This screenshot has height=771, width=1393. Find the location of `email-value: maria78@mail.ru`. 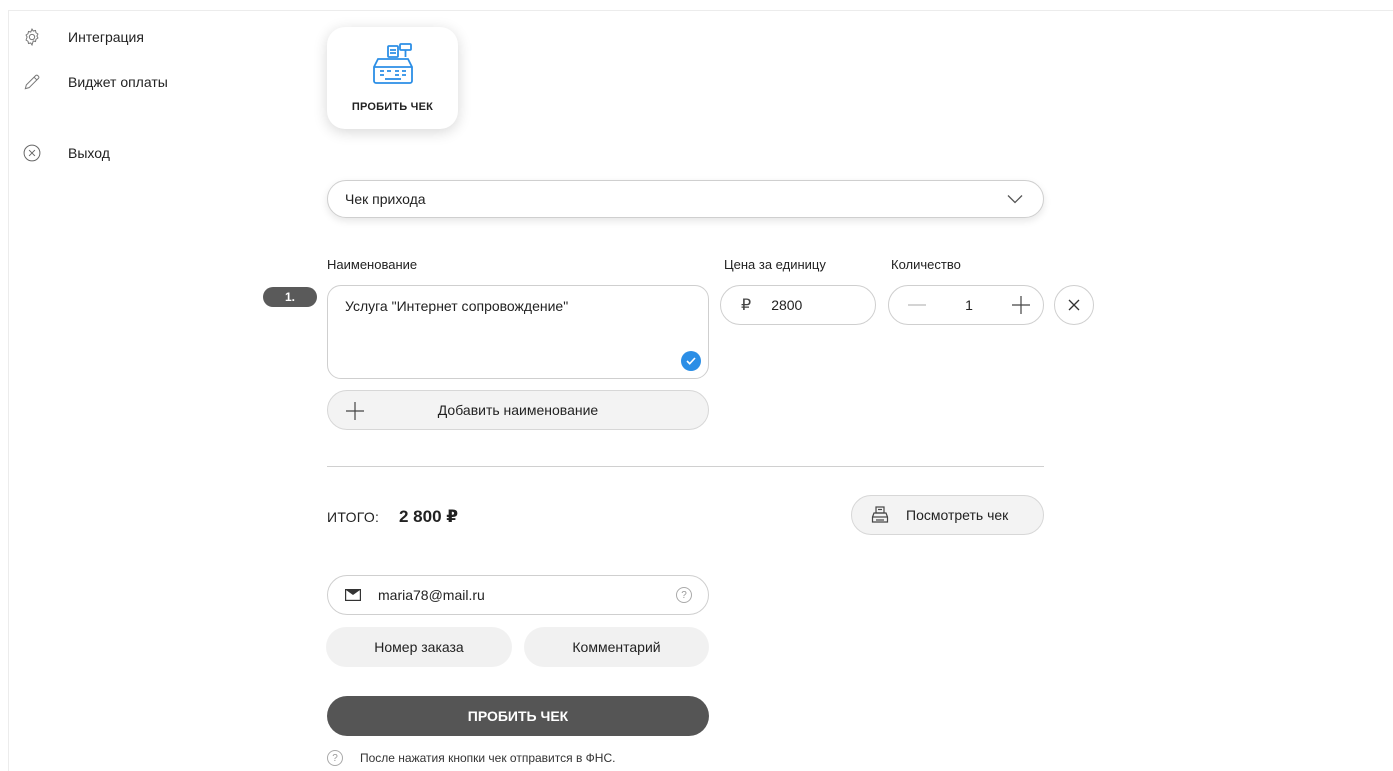

email-value: maria78@mail.ru is located at coordinates (431, 595).